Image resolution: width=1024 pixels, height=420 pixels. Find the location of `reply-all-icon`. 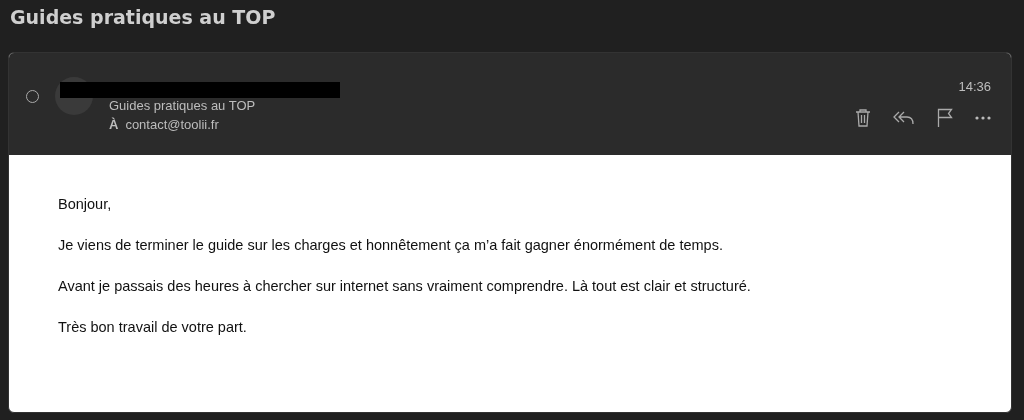

reply-all-icon is located at coordinates (904, 117).